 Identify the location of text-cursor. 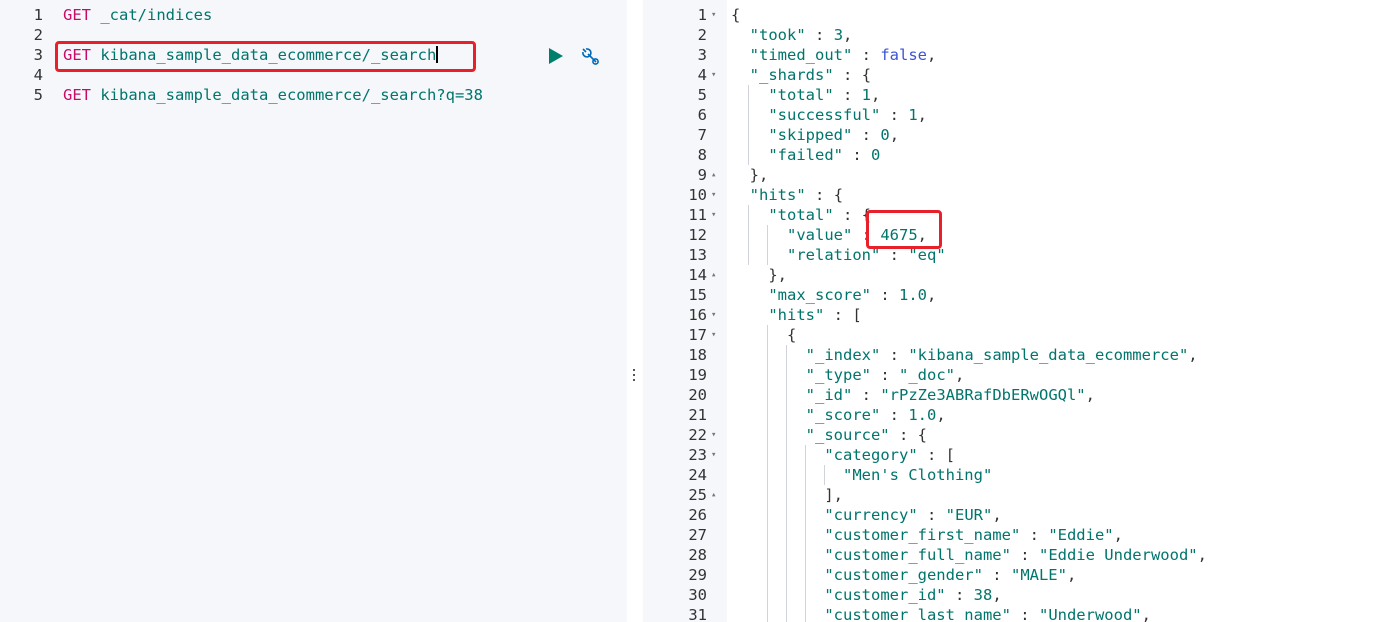
(437, 54).